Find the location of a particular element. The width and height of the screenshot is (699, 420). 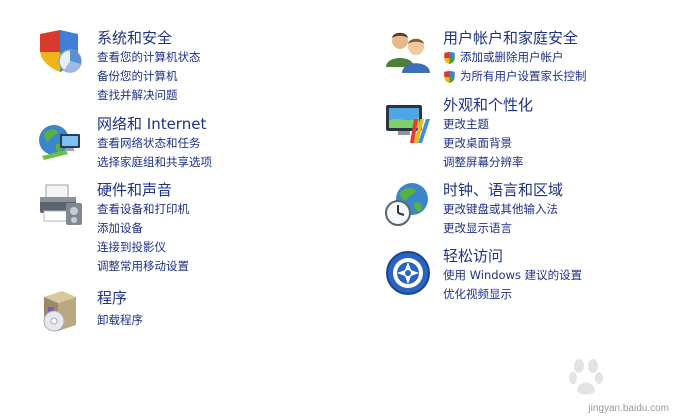

link-connect-projector: 连接到投影仪 is located at coordinates (143, 247).